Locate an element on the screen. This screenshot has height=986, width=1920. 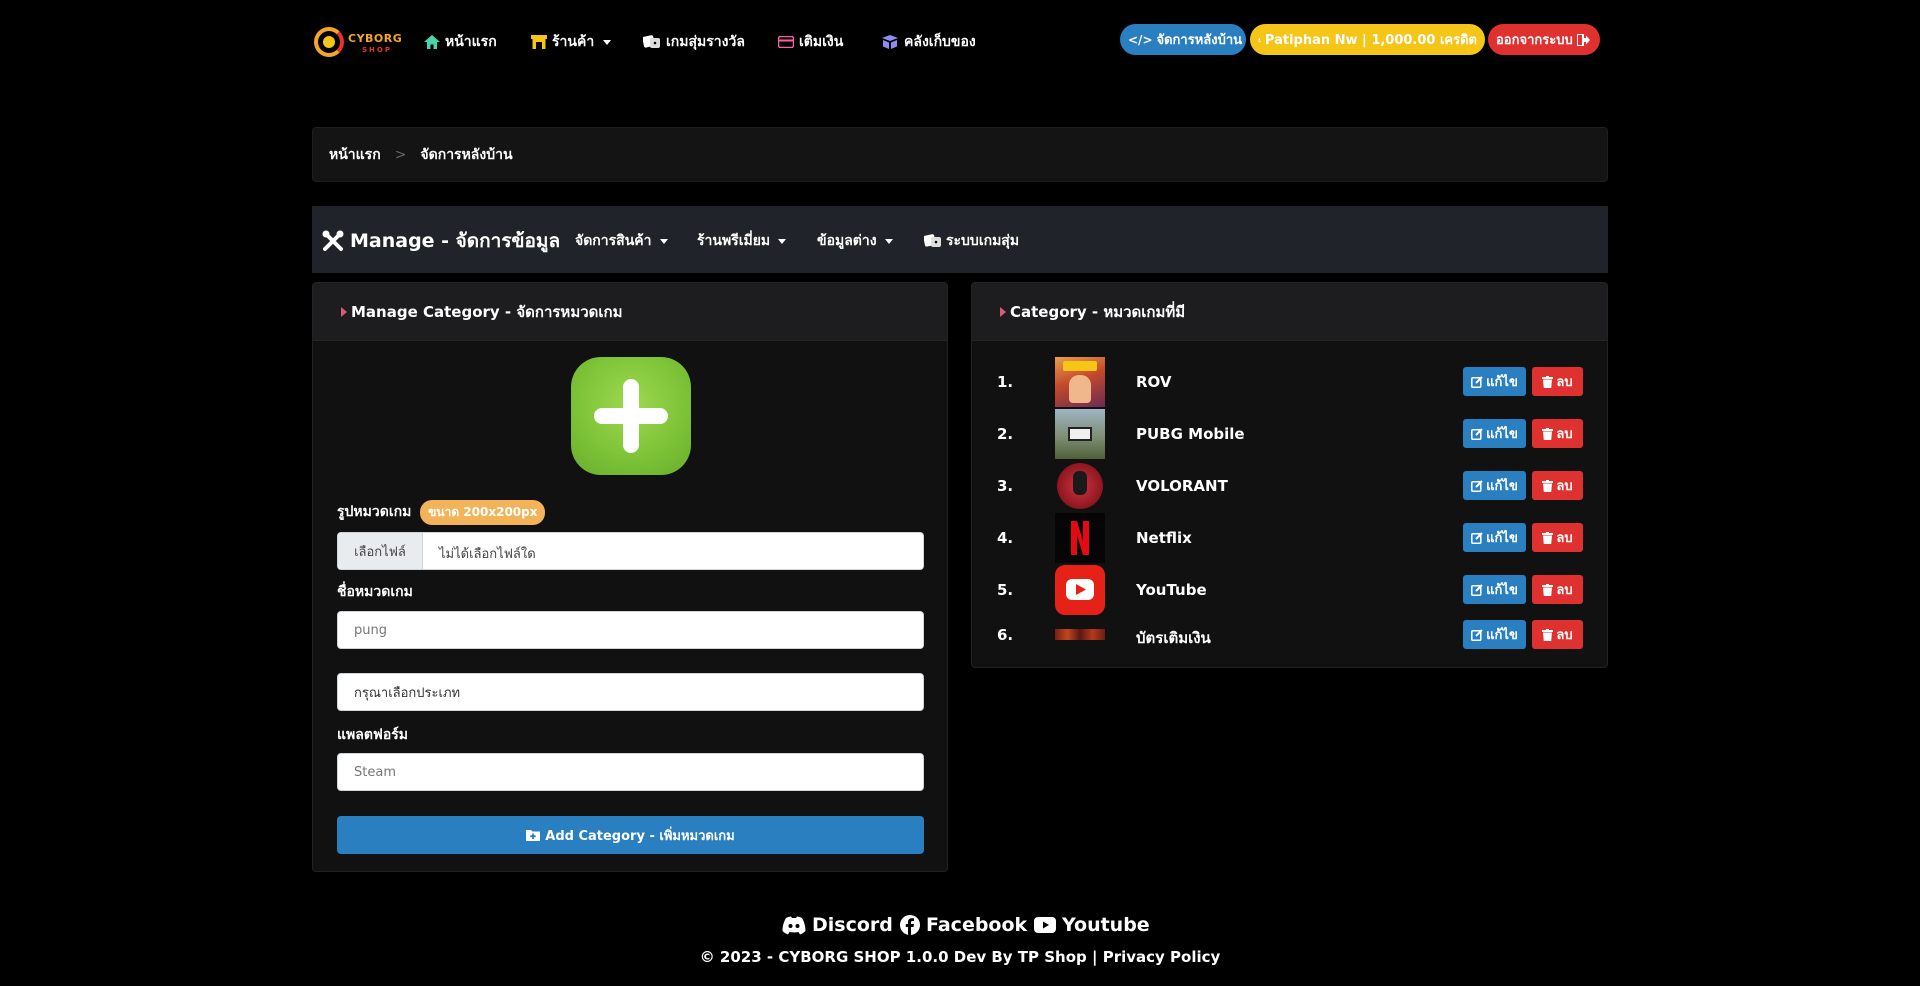
nav-shop: ร้านค้า is located at coordinates (571, 42).